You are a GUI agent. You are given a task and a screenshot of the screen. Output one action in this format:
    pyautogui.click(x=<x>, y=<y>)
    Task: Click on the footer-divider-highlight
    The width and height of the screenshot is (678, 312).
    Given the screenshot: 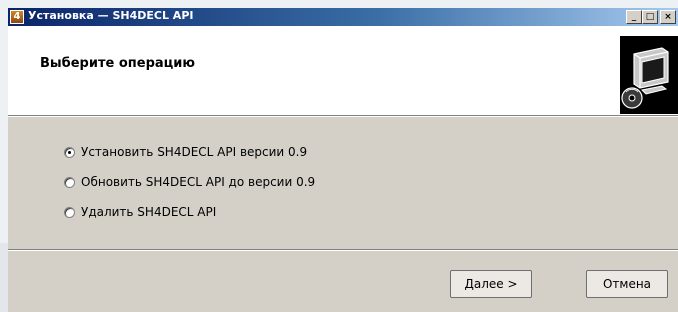 What is the action you would take?
    pyautogui.click(x=343, y=250)
    